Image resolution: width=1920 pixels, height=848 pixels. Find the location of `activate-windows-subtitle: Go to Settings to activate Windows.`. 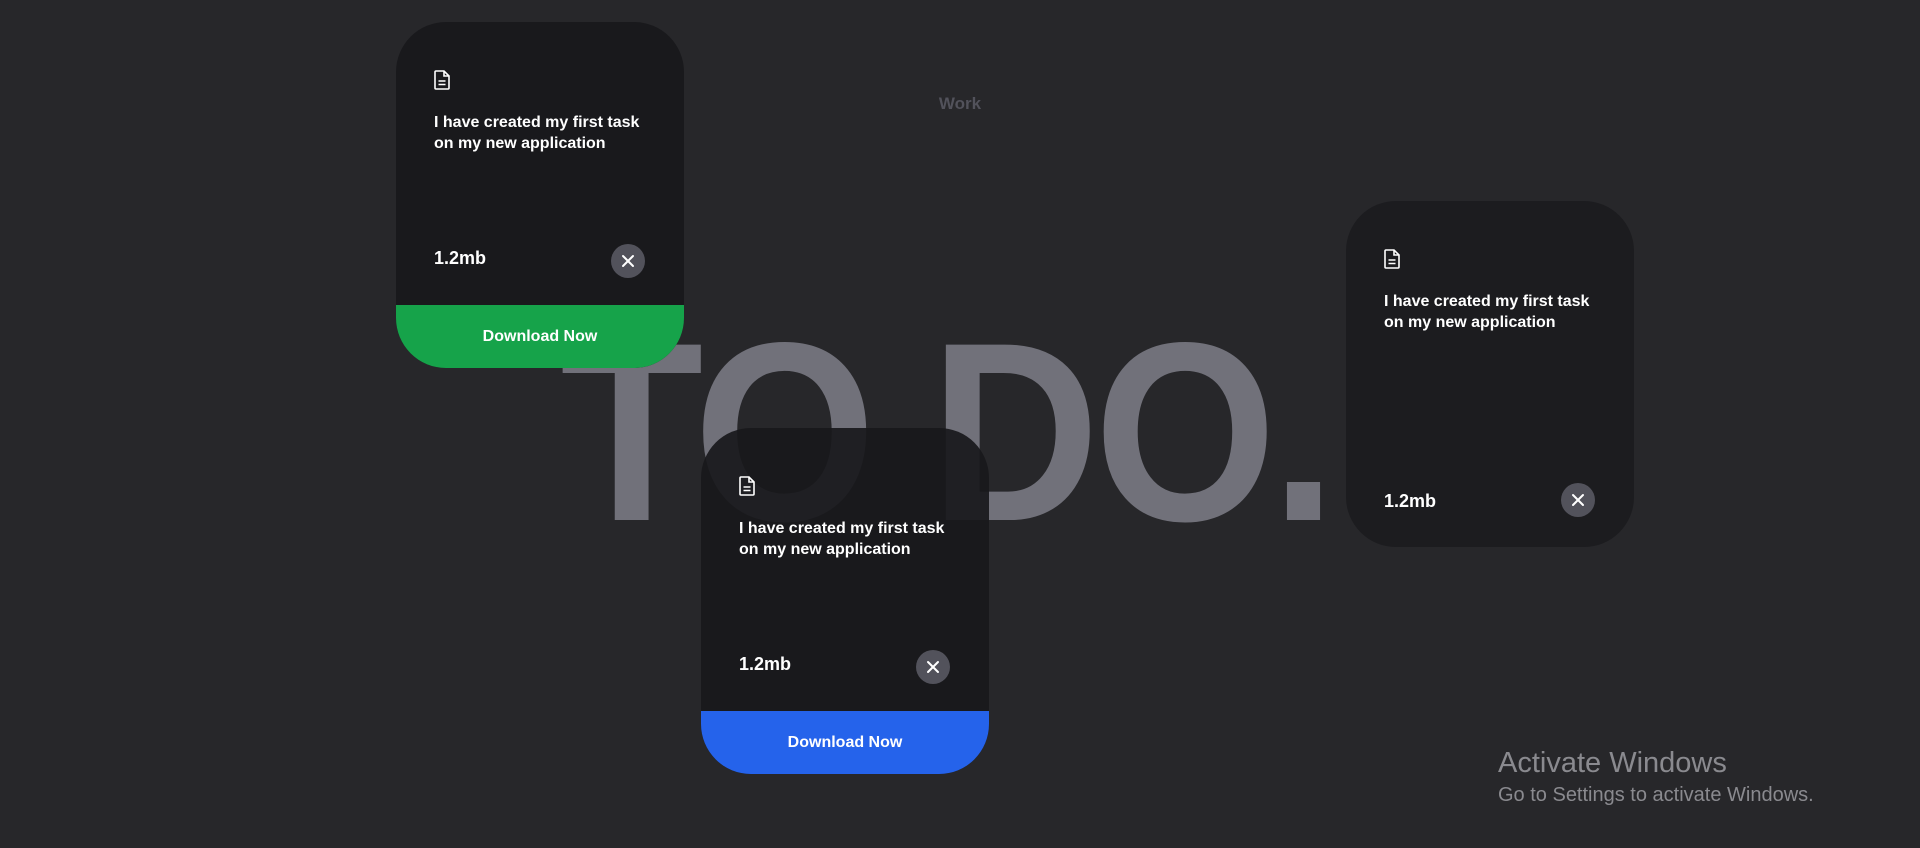

activate-windows-subtitle: Go to Settings to activate Windows. is located at coordinates (1656, 795).